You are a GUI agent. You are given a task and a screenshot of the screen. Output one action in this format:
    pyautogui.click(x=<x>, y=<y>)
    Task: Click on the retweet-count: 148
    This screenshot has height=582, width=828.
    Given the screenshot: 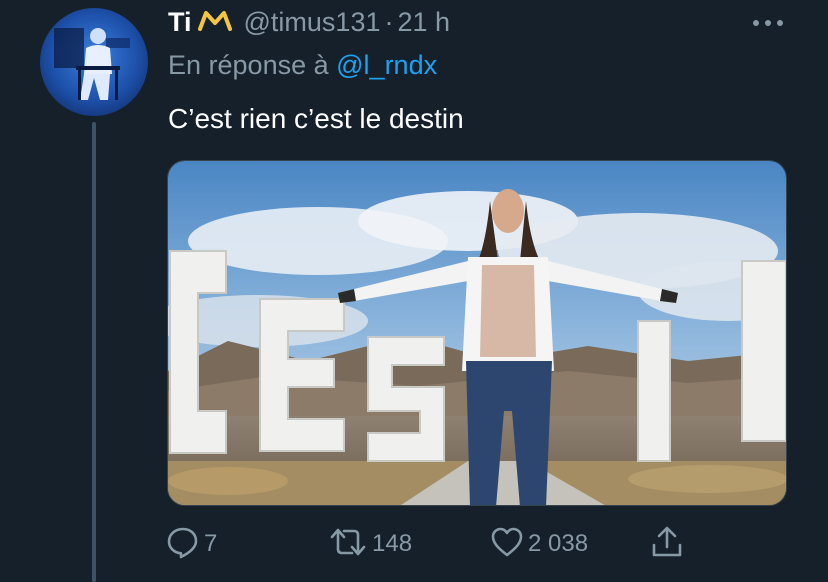 What is the action you would take?
    pyautogui.click(x=392, y=543)
    